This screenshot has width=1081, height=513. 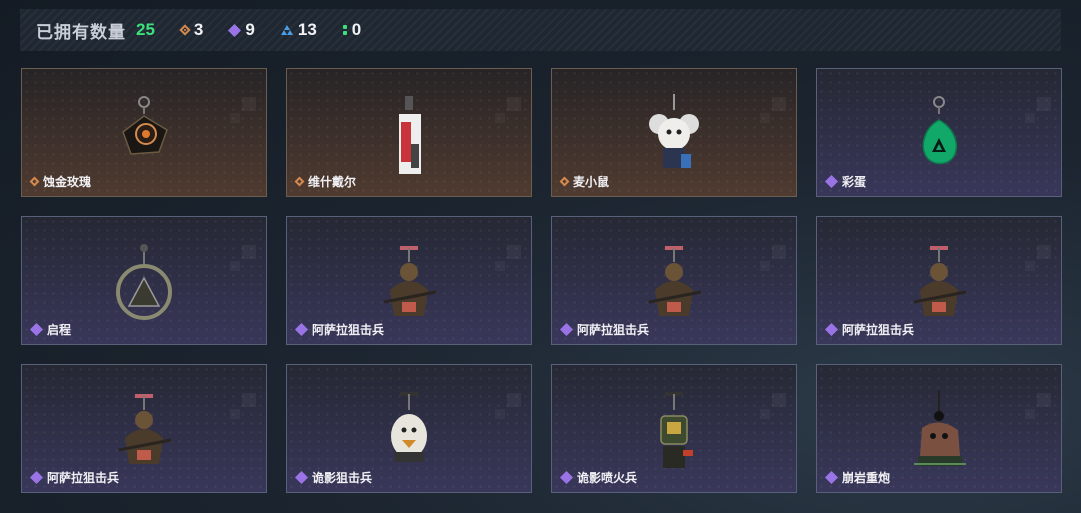 I want to click on green-rarity-icon, so click(x=344, y=30).